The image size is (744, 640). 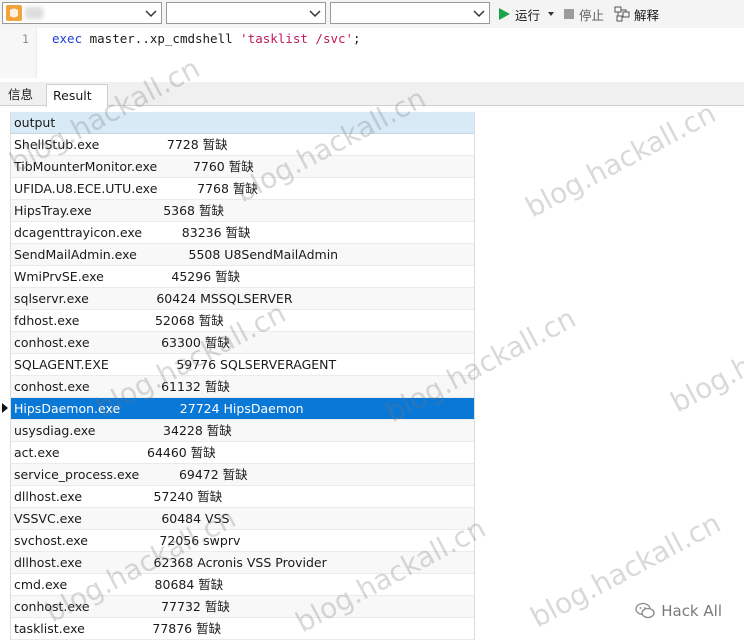 What do you see at coordinates (161, 38) in the screenshot?
I see `code-plain: master..xp_cmdshell` at bounding box center [161, 38].